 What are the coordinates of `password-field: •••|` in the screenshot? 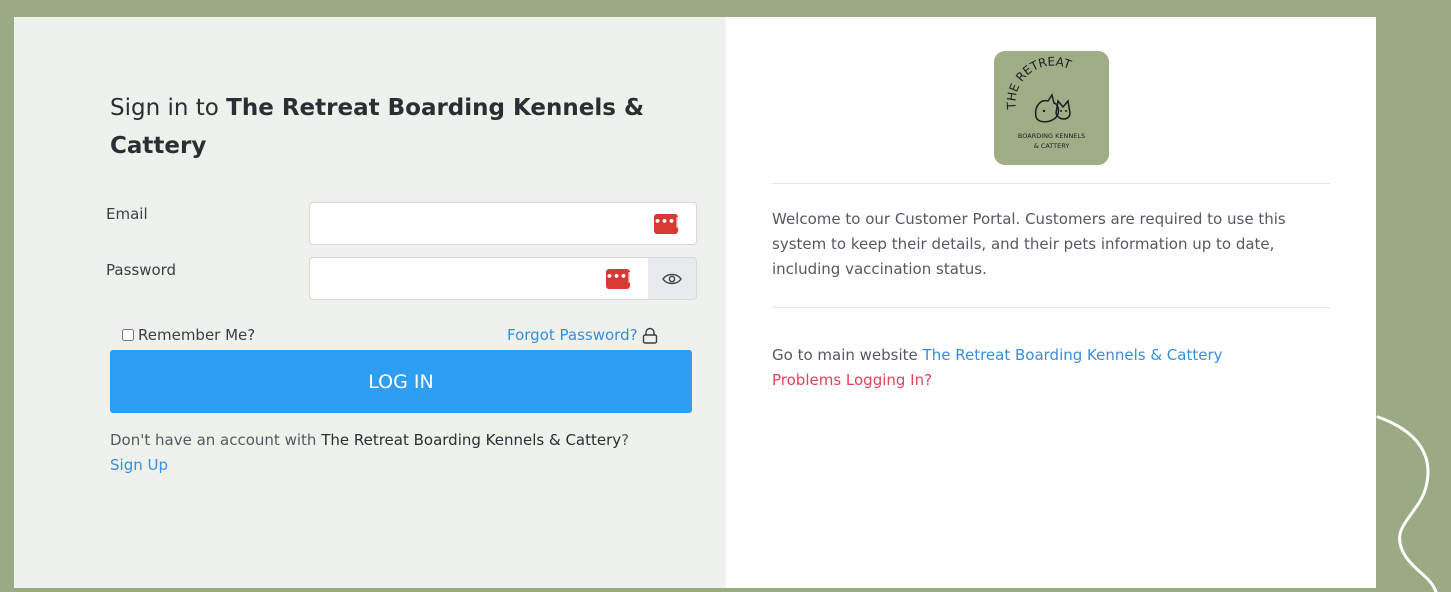 It's located at (479, 278).